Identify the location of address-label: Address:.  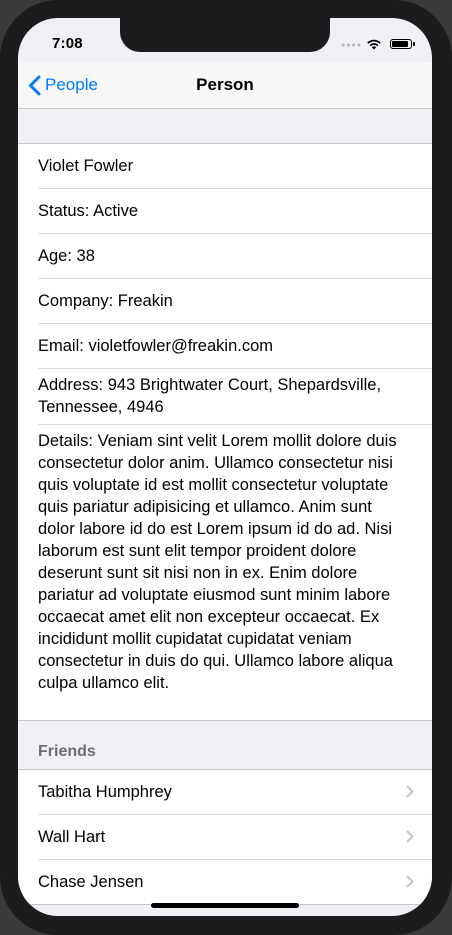
(71, 385).